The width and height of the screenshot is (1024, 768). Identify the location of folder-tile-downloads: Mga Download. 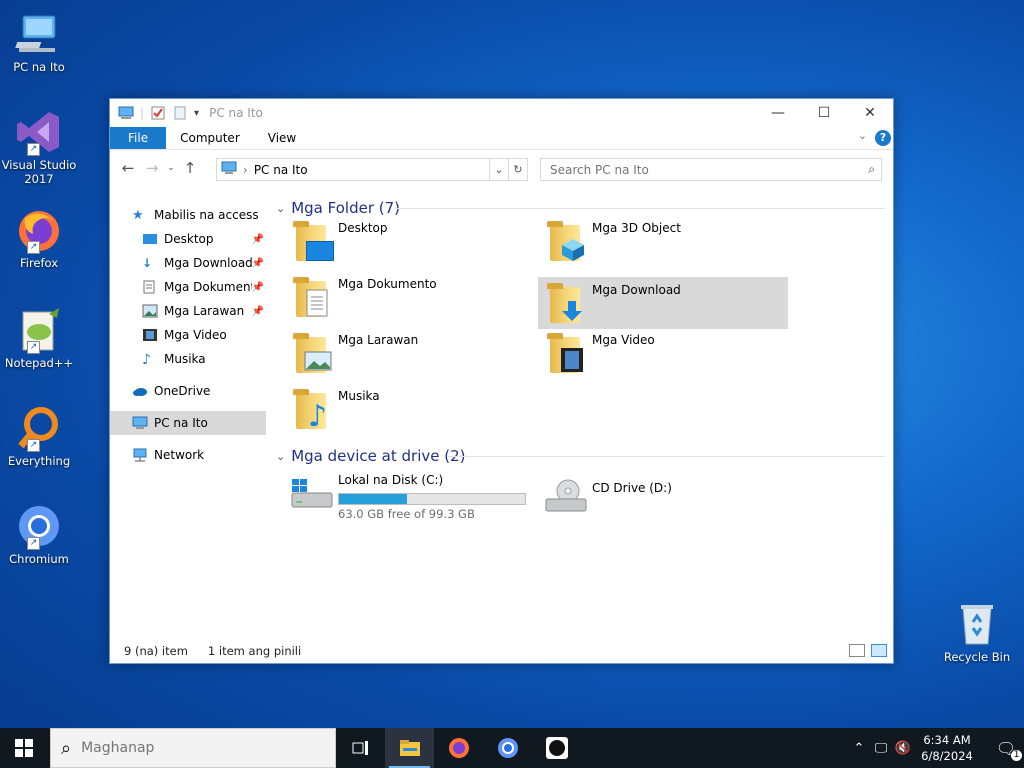
(663, 303).